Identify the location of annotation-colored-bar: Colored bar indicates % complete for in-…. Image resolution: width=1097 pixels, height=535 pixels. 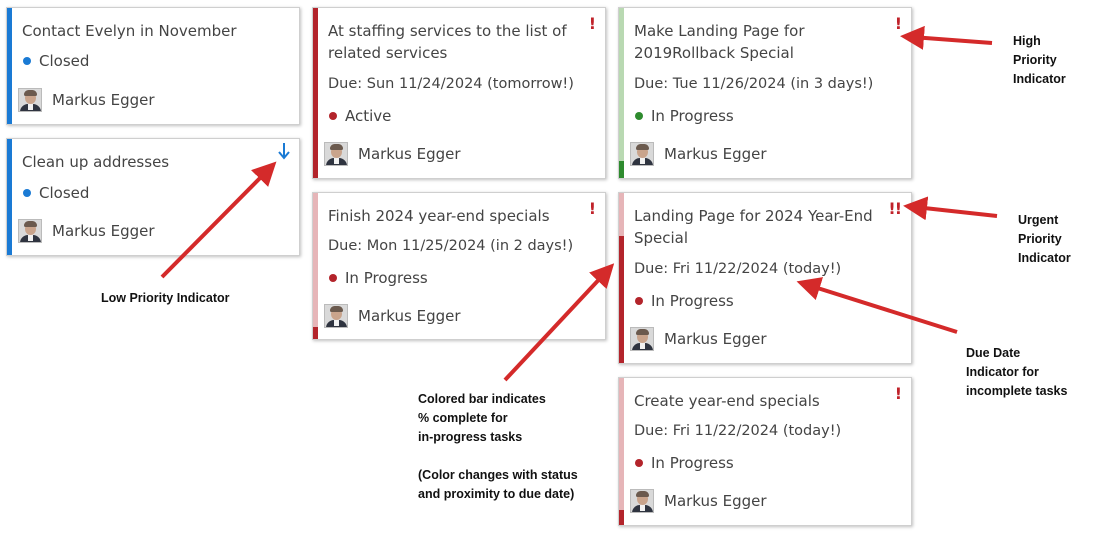
(498, 446).